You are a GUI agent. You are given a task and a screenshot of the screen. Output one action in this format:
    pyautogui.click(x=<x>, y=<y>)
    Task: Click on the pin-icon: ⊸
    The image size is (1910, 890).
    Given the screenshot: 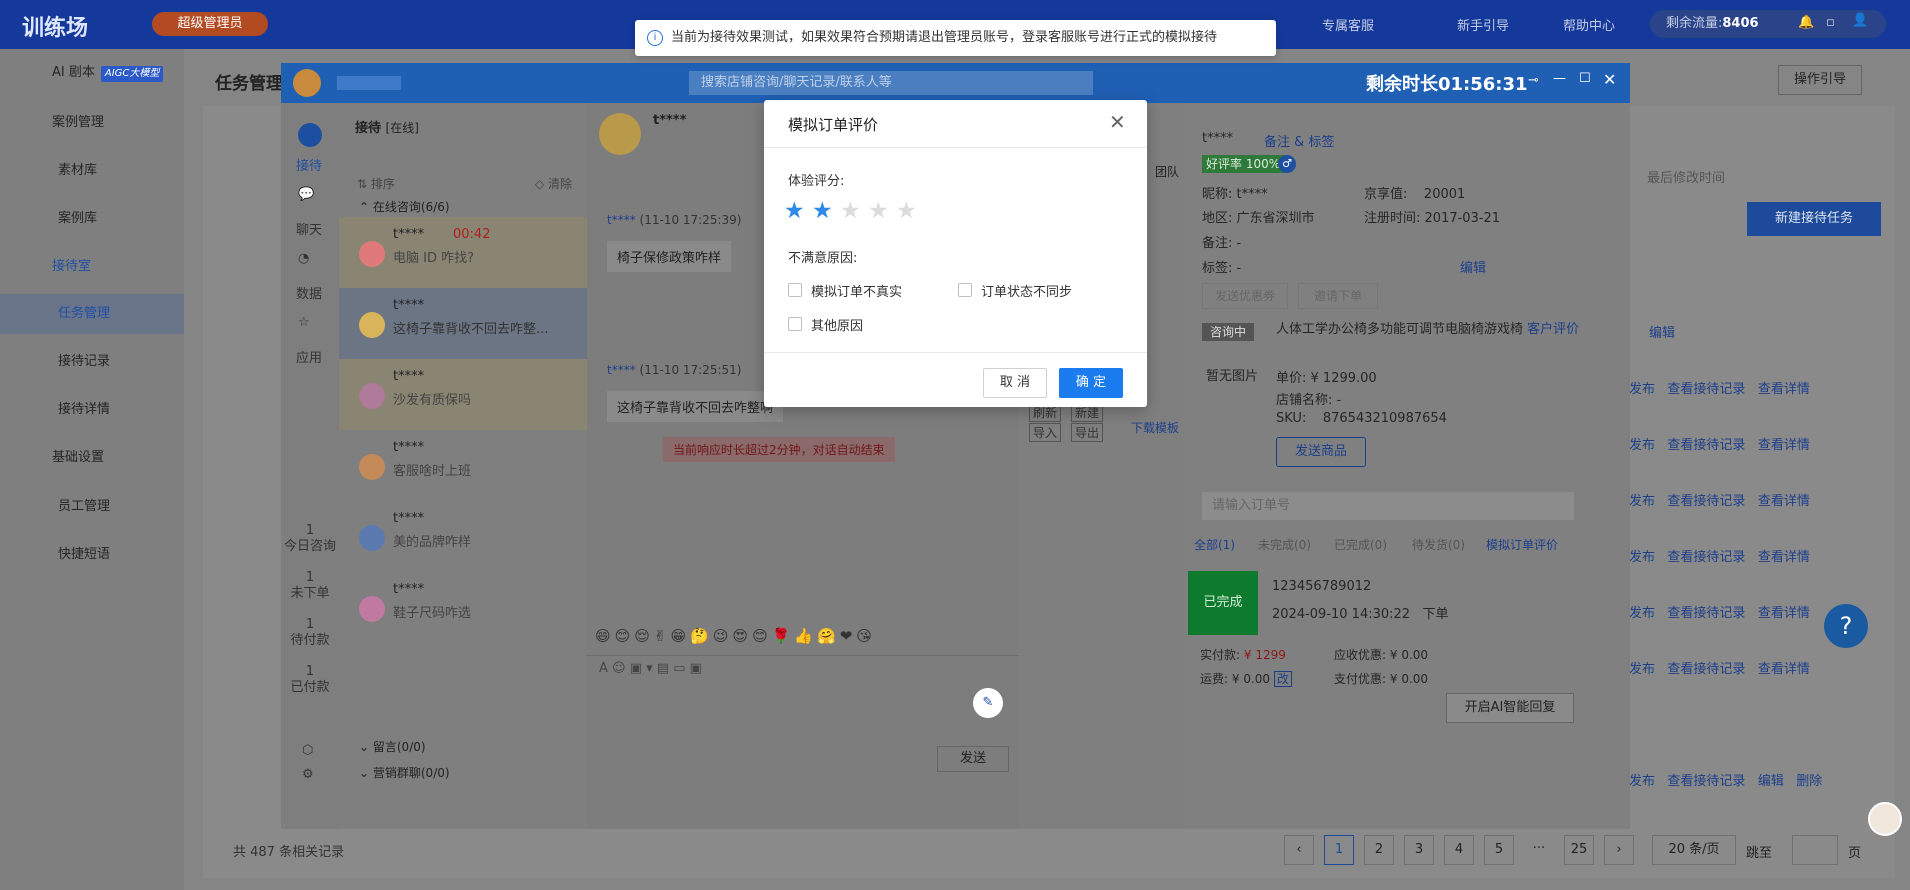 What is the action you would take?
    pyautogui.click(x=1533, y=80)
    